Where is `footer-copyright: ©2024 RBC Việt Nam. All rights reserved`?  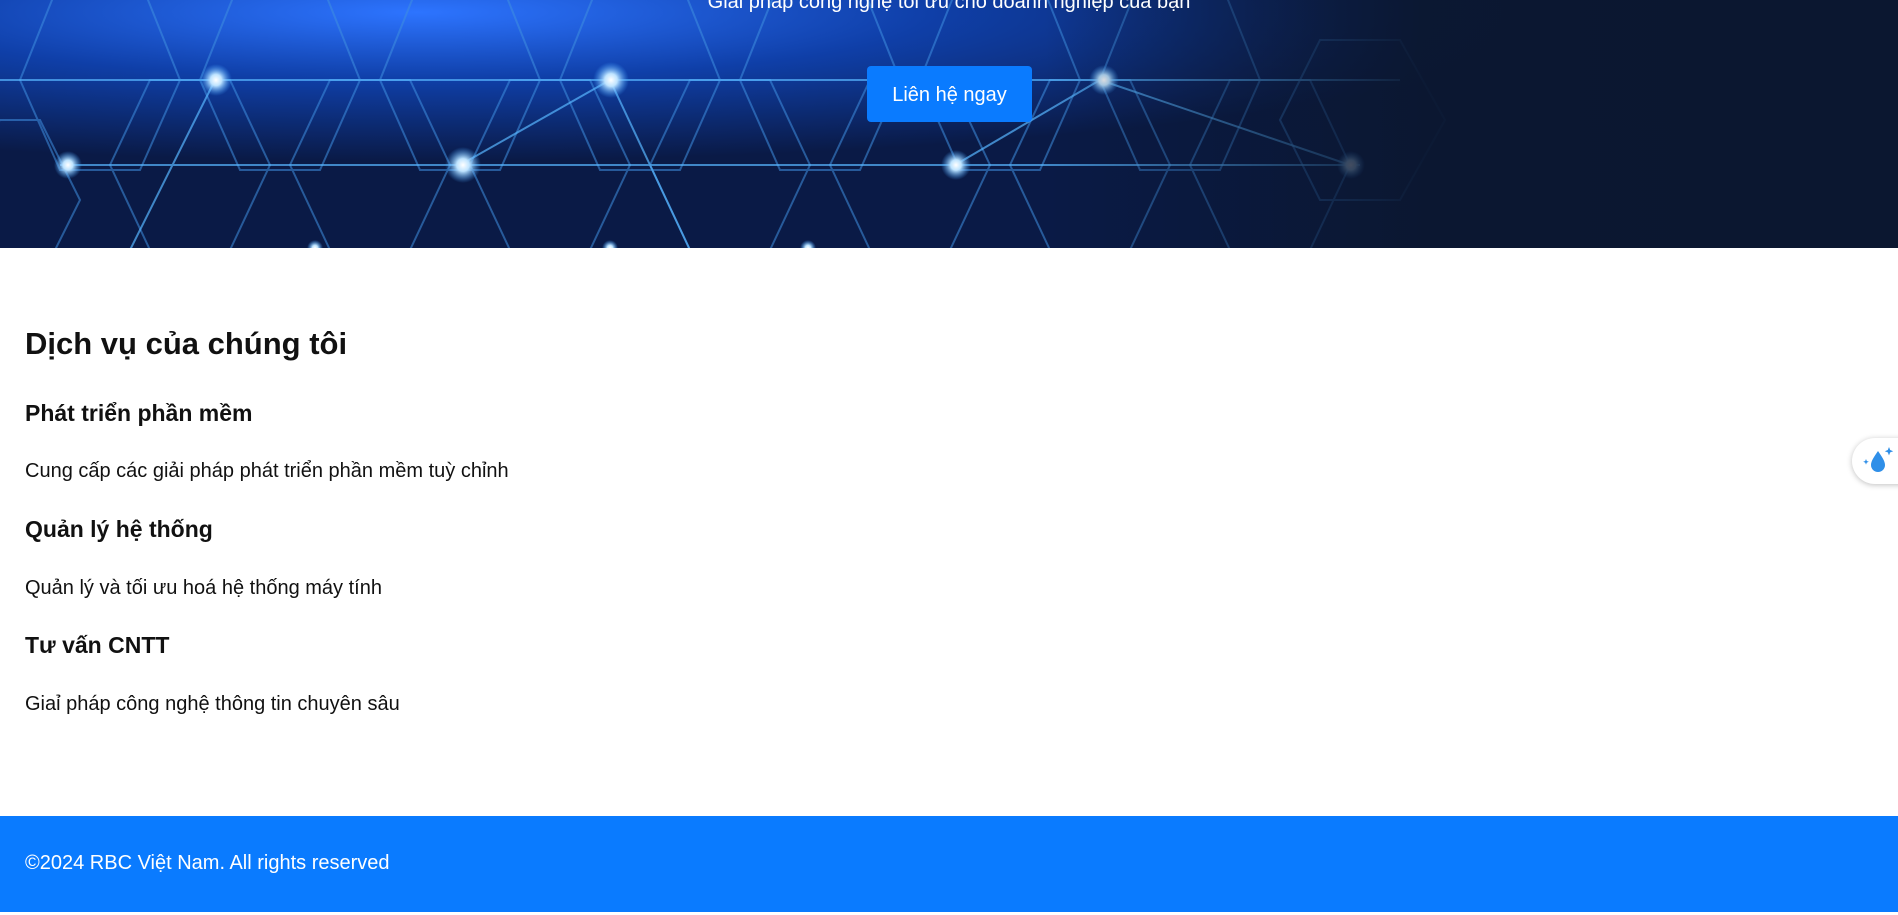 footer-copyright: ©2024 RBC Việt Nam. All rights reserved is located at coordinates (207, 863).